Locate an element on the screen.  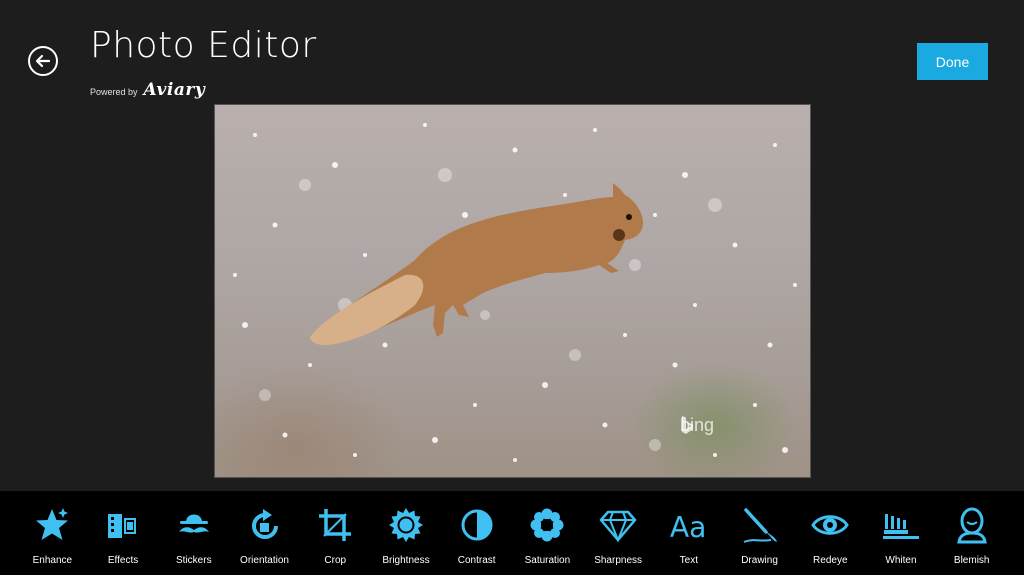
page-title: Photo Editor is located at coordinates (203, 45).